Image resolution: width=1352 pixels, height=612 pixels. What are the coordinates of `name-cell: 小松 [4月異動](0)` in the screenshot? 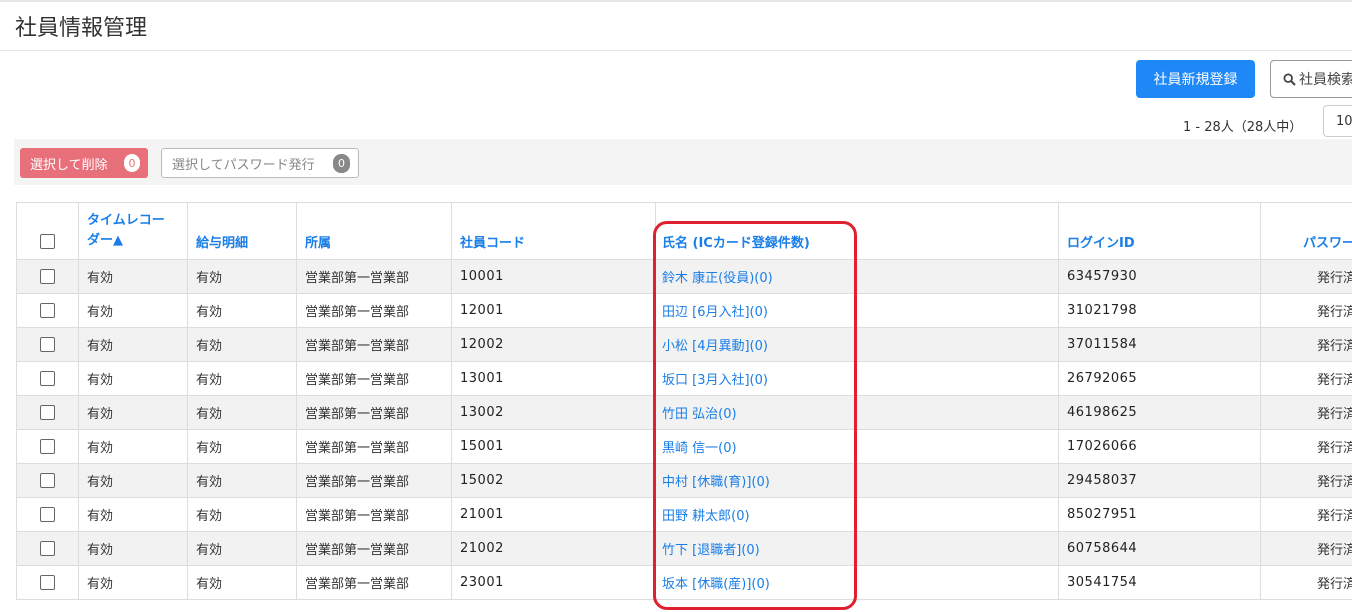 It's located at (857, 344).